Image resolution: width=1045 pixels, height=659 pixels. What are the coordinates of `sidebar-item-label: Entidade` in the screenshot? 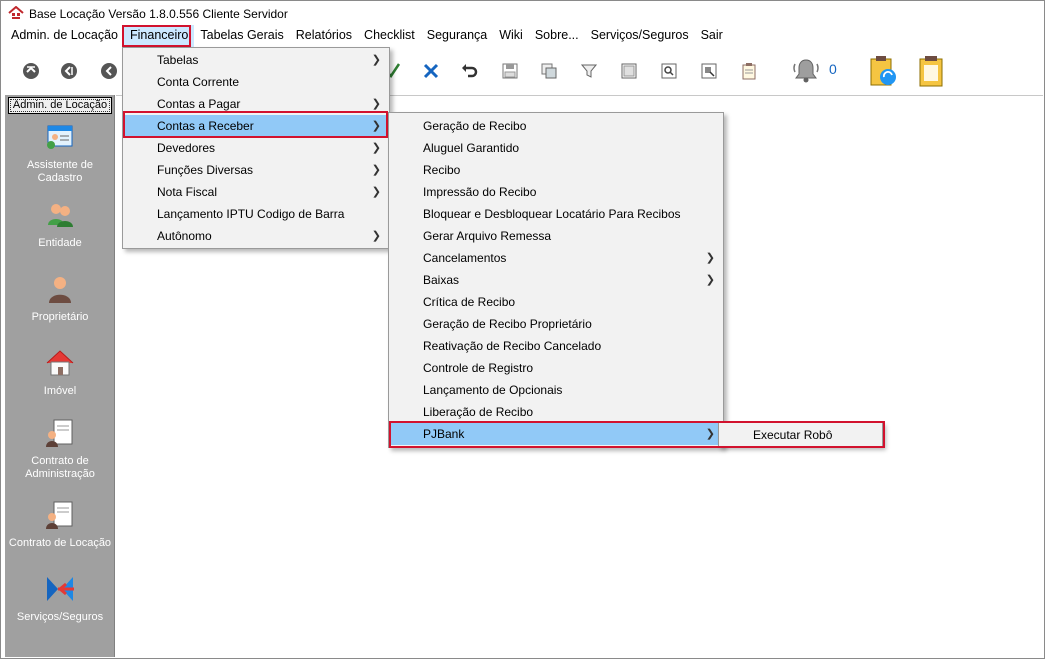 It's located at (60, 243).